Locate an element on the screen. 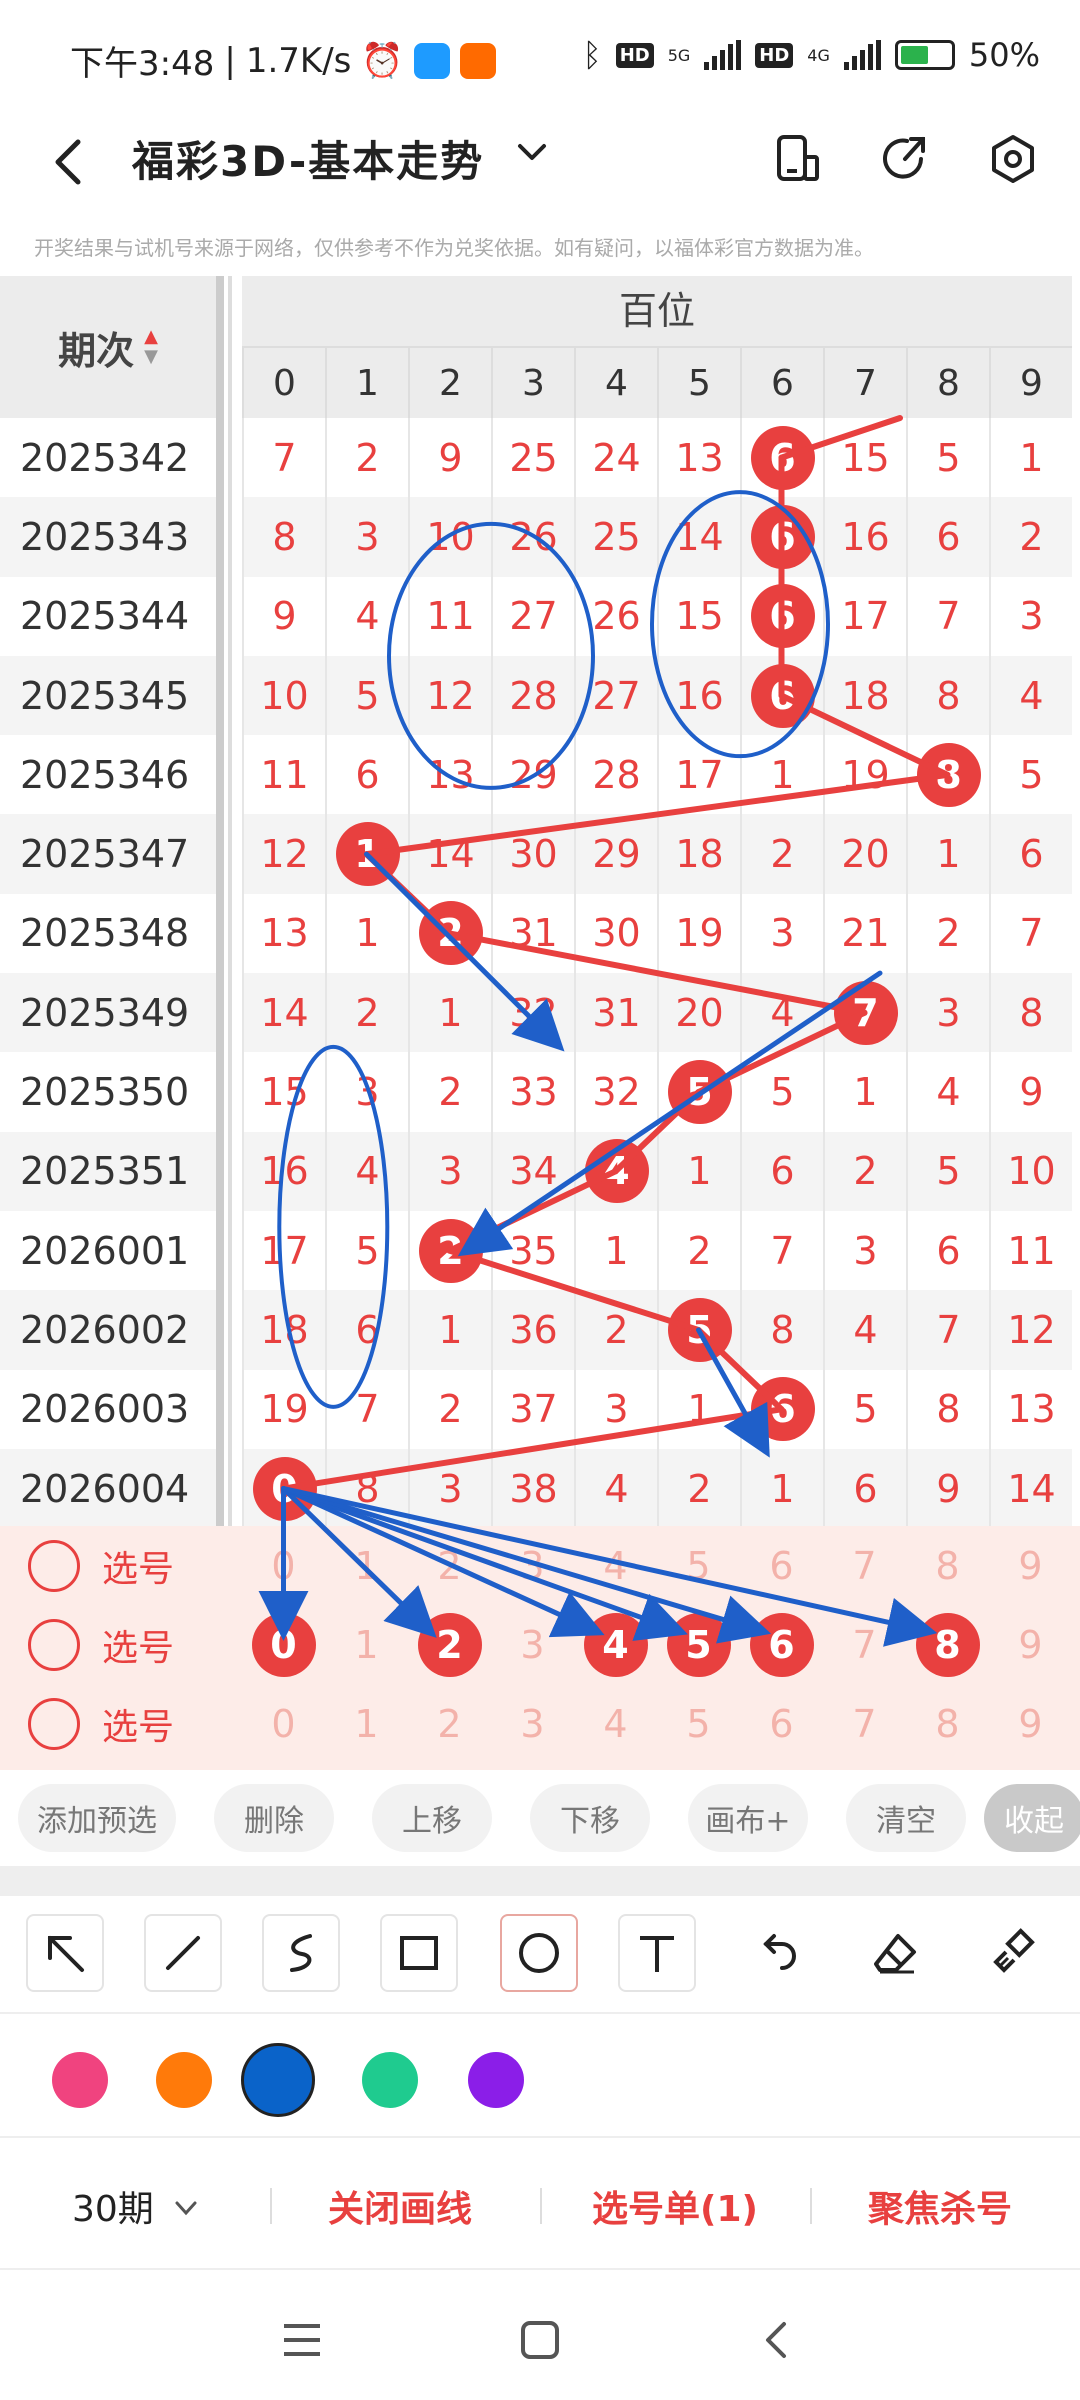  section-title: 百位 is located at coordinates (657, 311).